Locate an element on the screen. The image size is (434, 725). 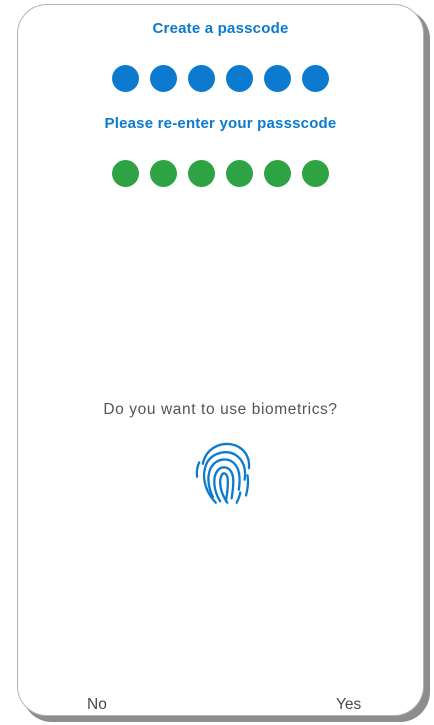
create-passcode-title: Create a passcode is located at coordinates (220, 28).